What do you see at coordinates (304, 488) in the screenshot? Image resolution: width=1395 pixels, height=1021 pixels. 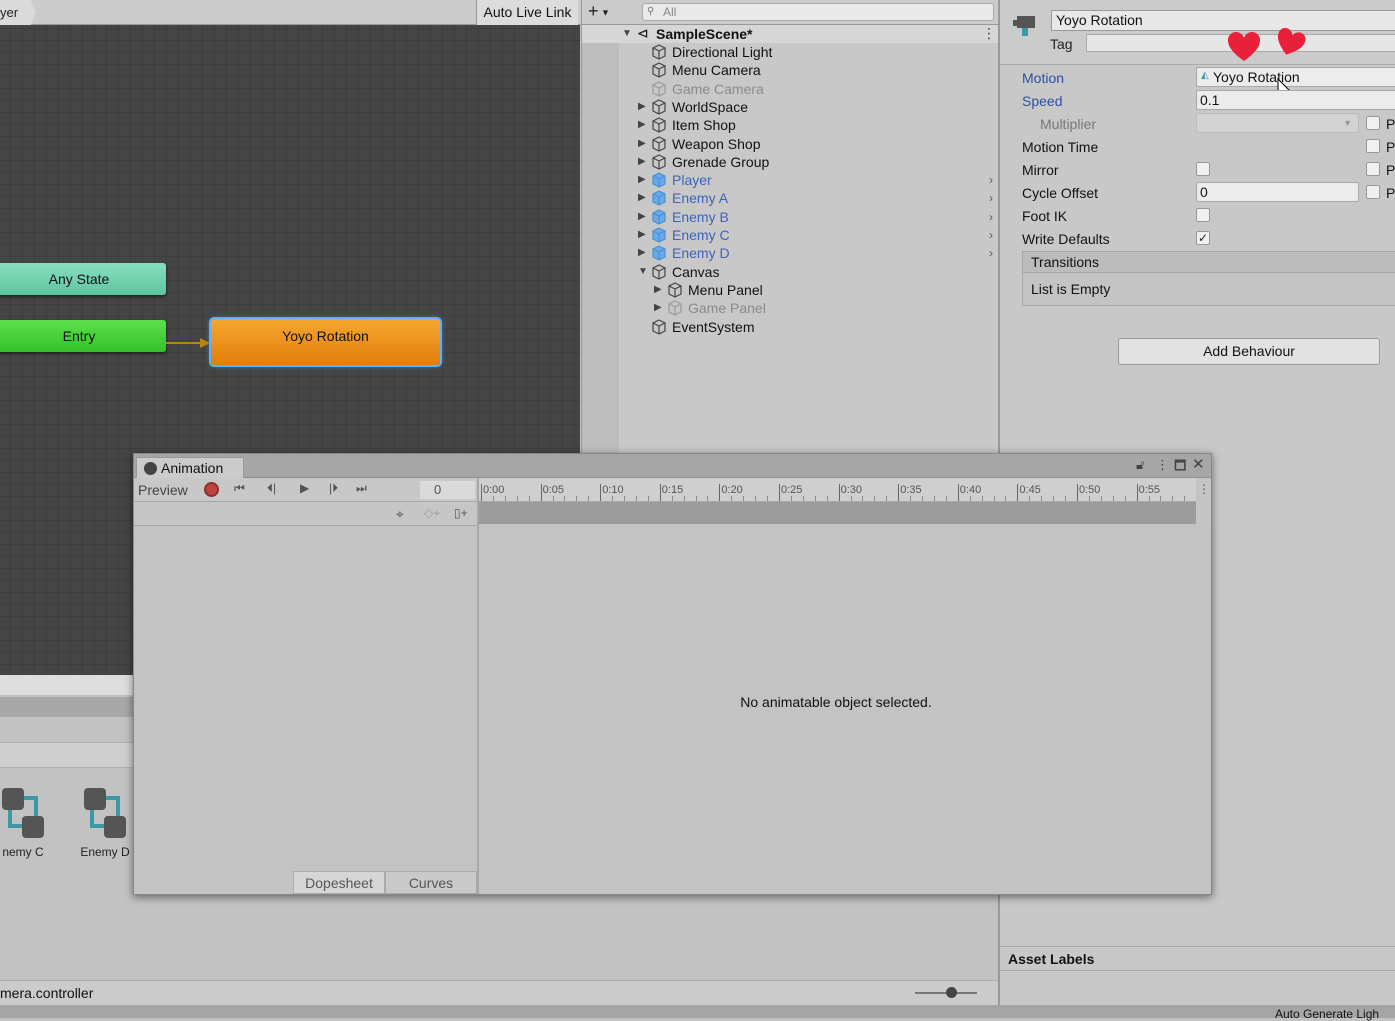 I see `play-icon: ▶` at bounding box center [304, 488].